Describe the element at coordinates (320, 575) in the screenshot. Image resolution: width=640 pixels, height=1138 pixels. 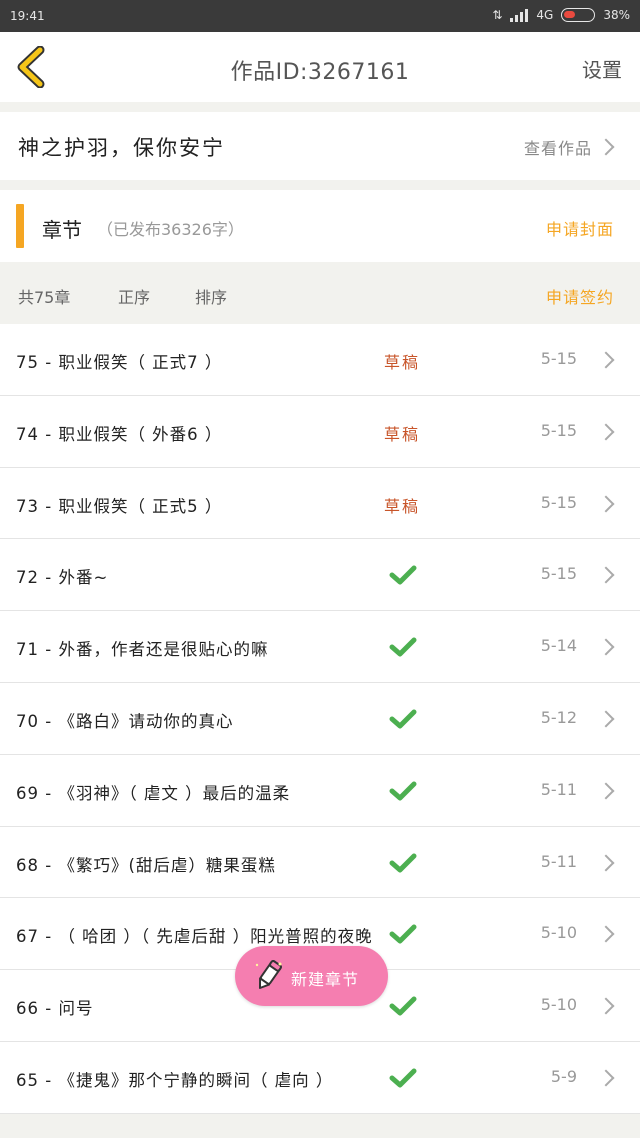
I see `chapter-row: 72 - 外番~ 5-15` at that location.